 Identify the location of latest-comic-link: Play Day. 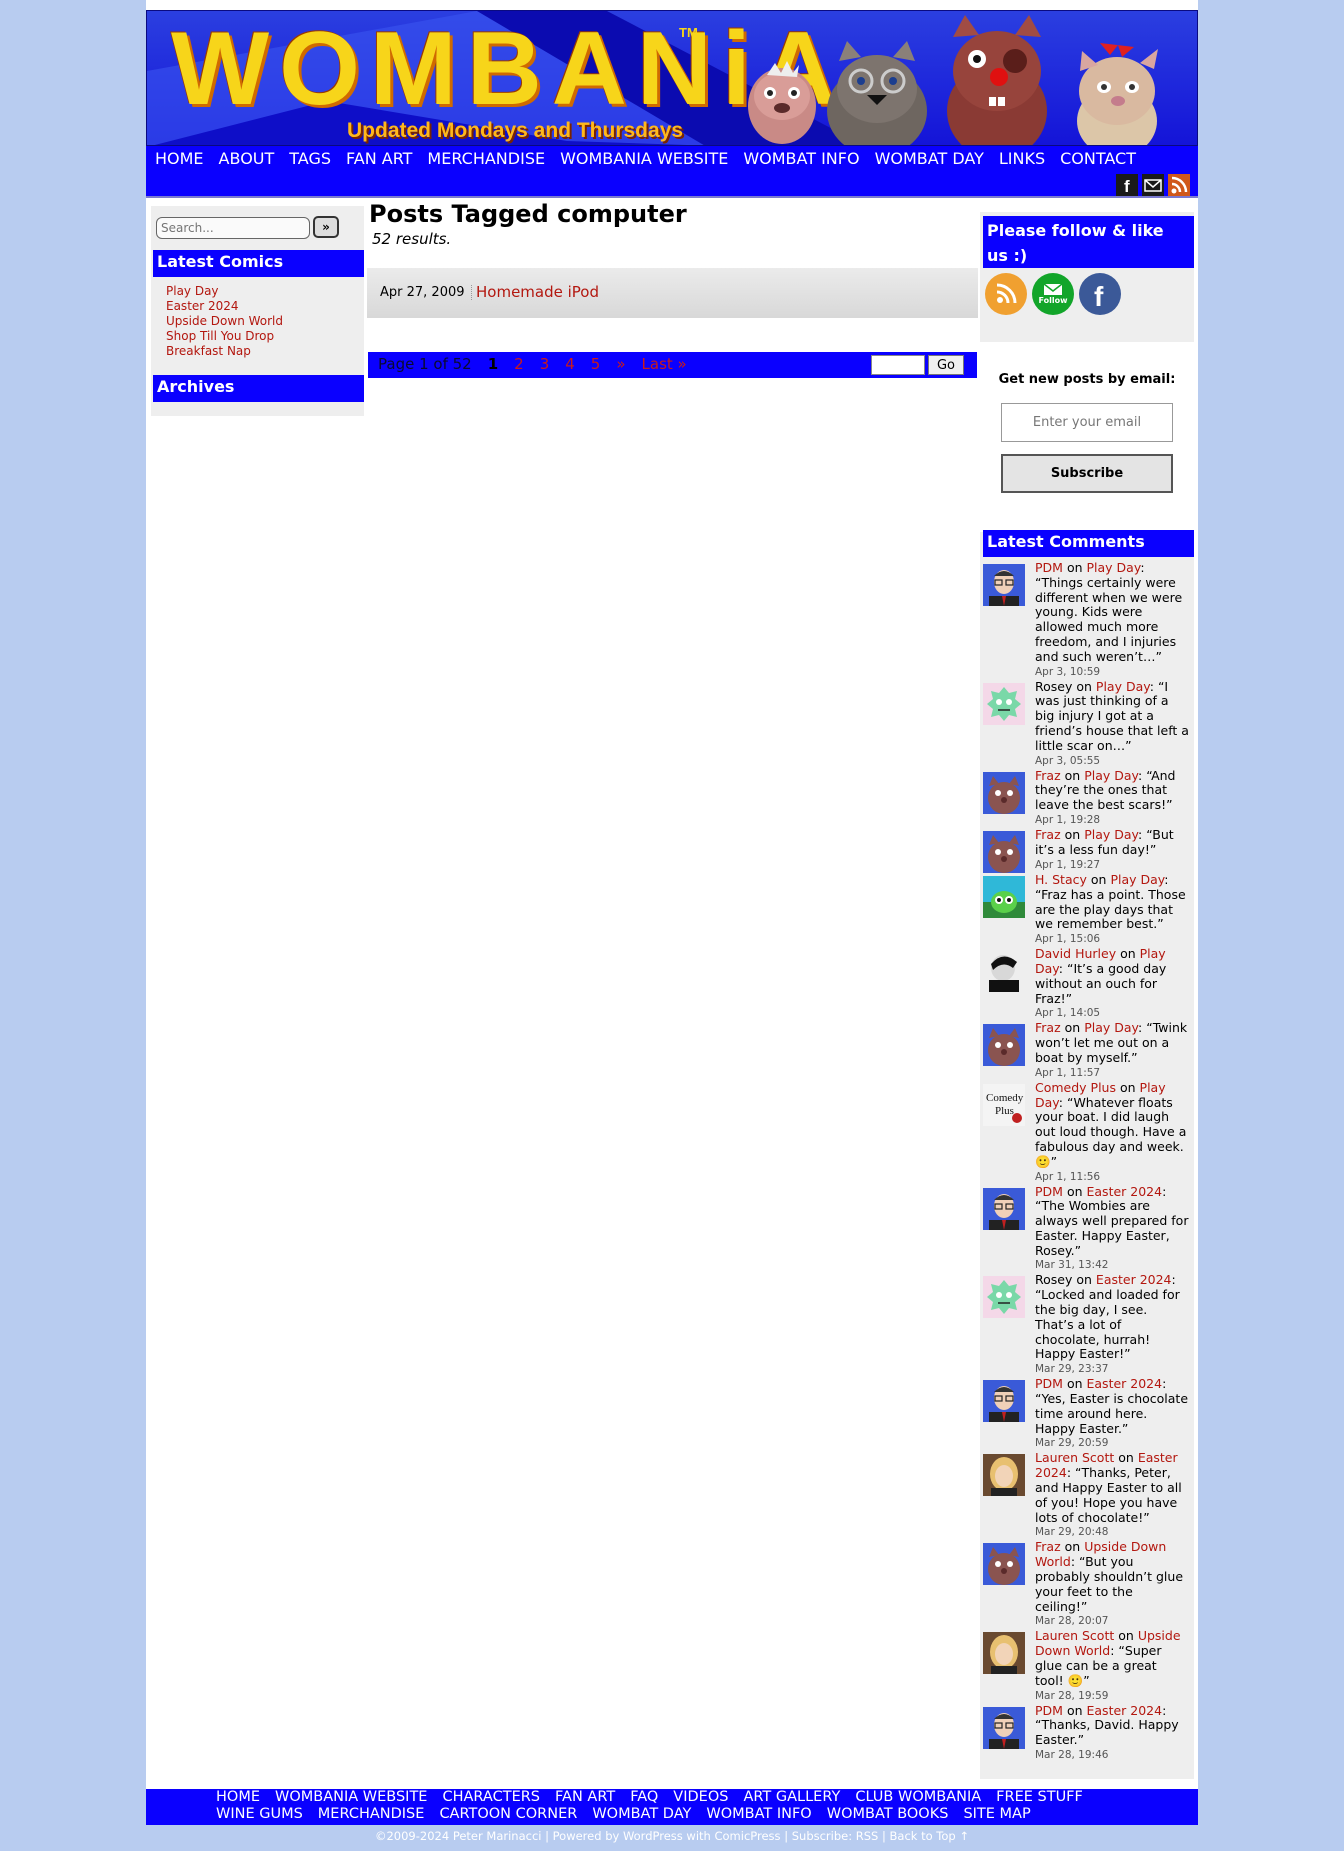
(192, 291).